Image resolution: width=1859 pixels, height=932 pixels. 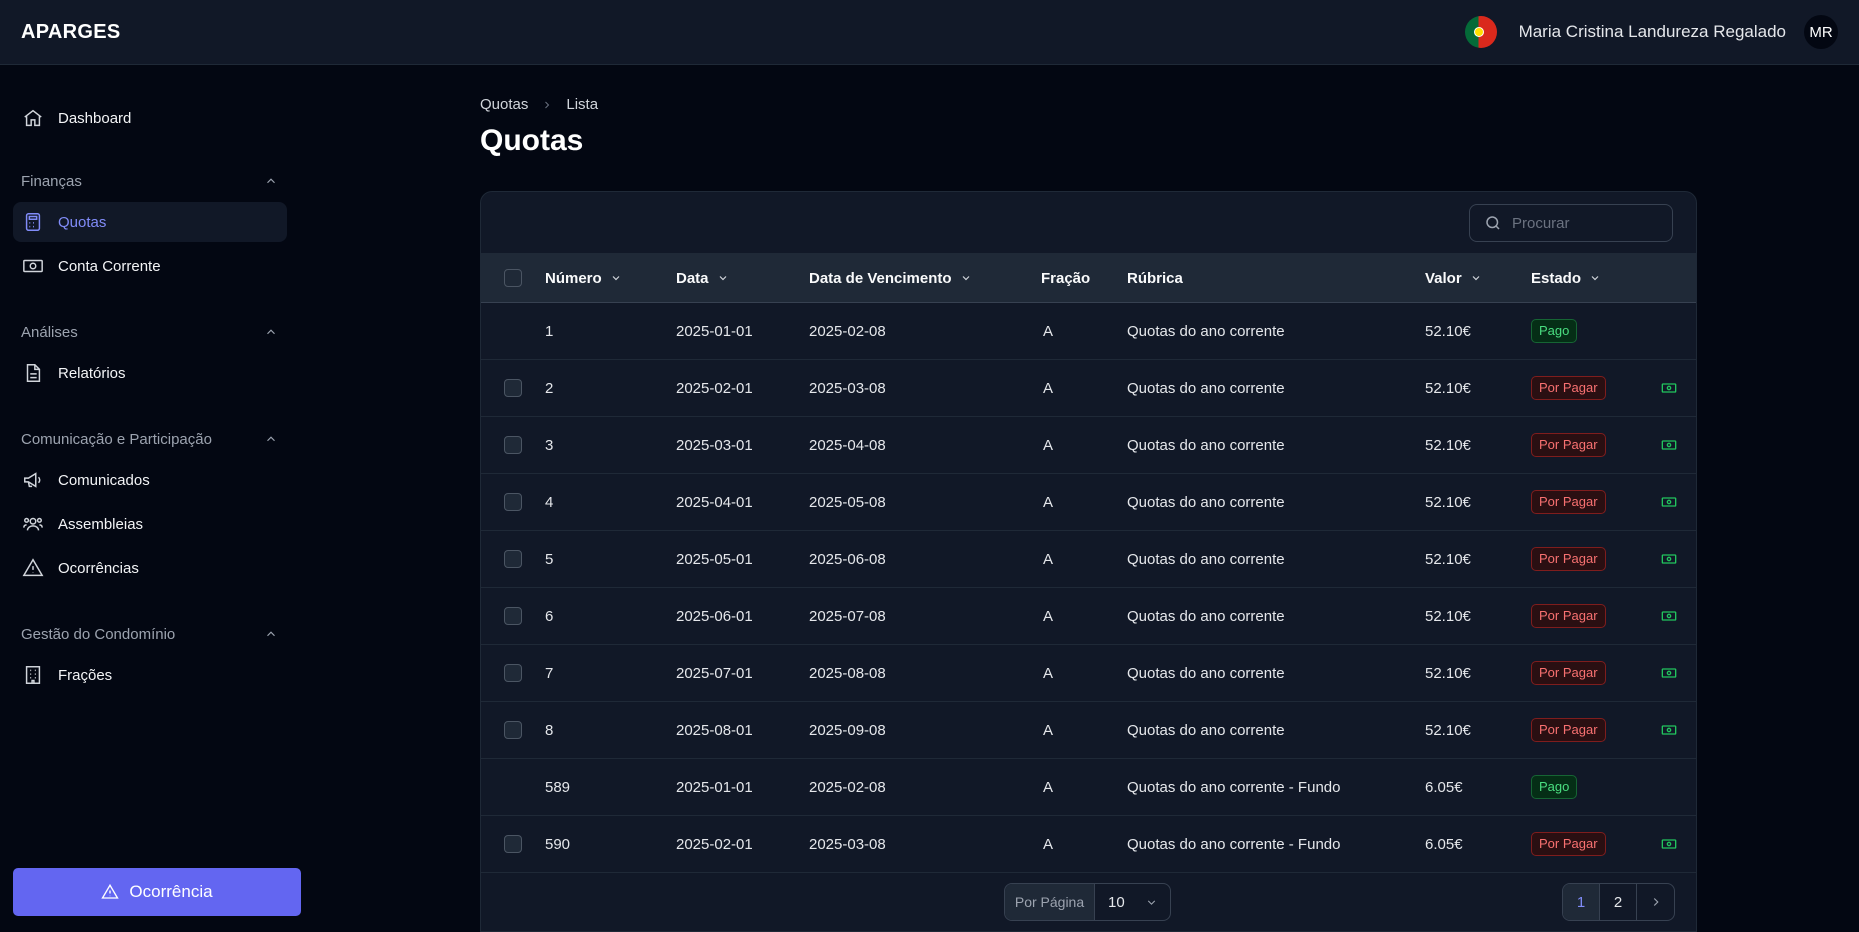 I want to click on sidebar-item-assembleias: Assembleias, so click(x=150, y=524).